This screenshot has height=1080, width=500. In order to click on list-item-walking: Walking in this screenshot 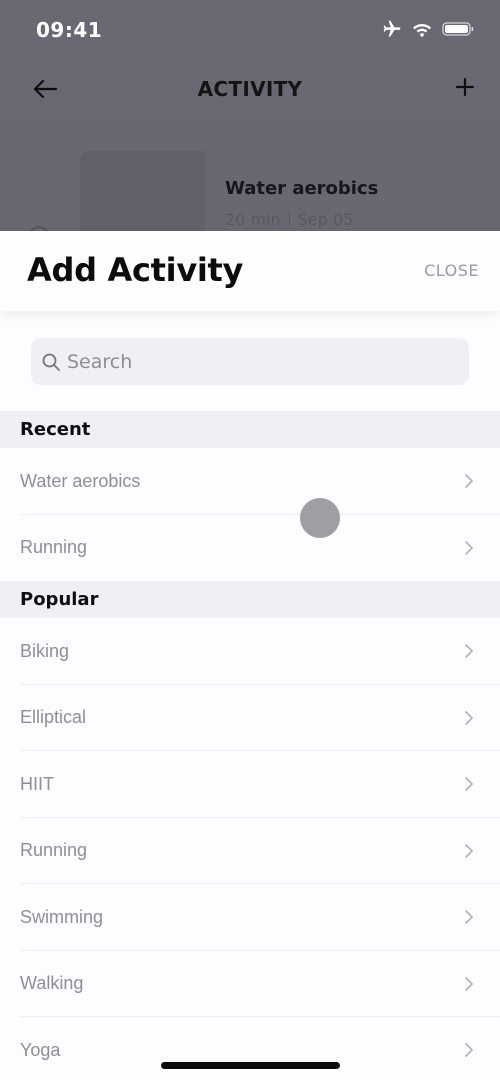, I will do `click(250, 984)`.